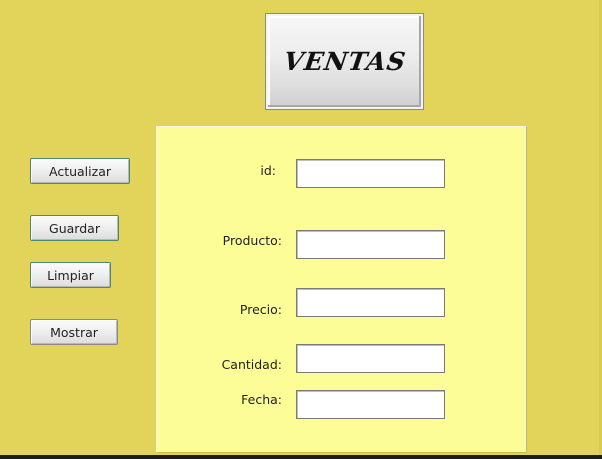 This screenshot has height=459, width=602. What do you see at coordinates (74, 228) in the screenshot?
I see `guardar-button: Guardar` at bounding box center [74, 228].